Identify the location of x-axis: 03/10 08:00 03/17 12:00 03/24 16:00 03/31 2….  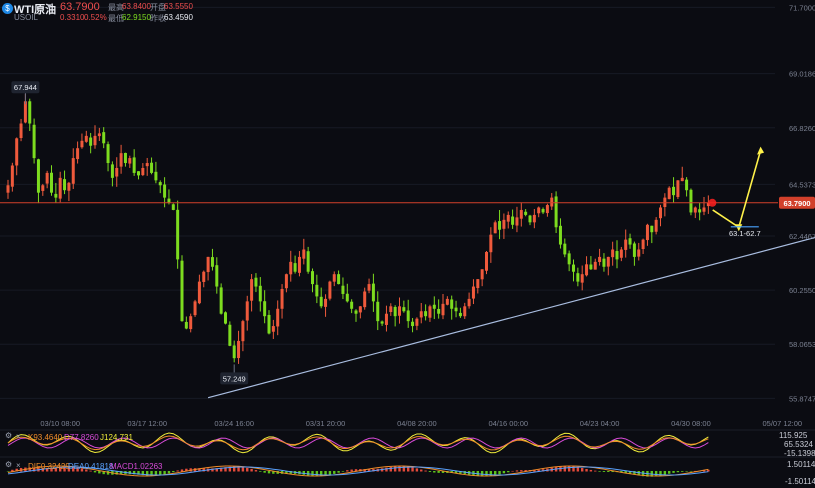
(421, 423).